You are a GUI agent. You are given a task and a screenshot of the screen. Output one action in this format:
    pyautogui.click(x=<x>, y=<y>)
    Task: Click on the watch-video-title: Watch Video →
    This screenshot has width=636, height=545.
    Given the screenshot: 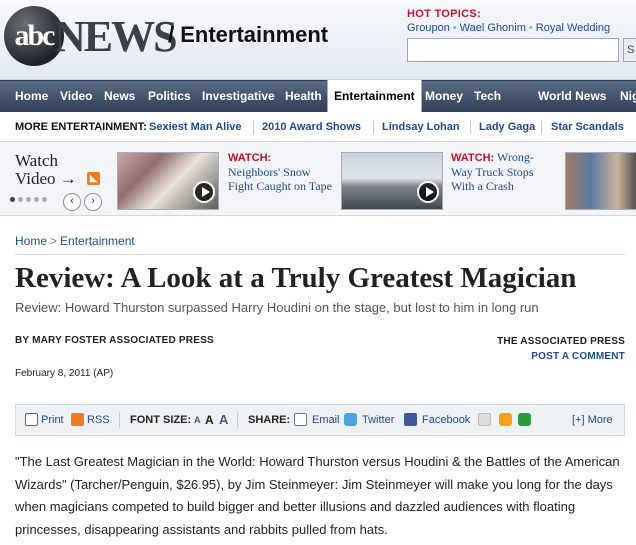 What is the action you would take?
    pyautogui.click(x=46, y=170)
    